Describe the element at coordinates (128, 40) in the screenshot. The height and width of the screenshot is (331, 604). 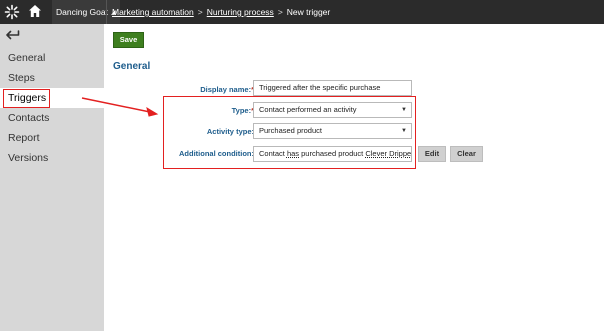
I see `save-button: Save` at that location.